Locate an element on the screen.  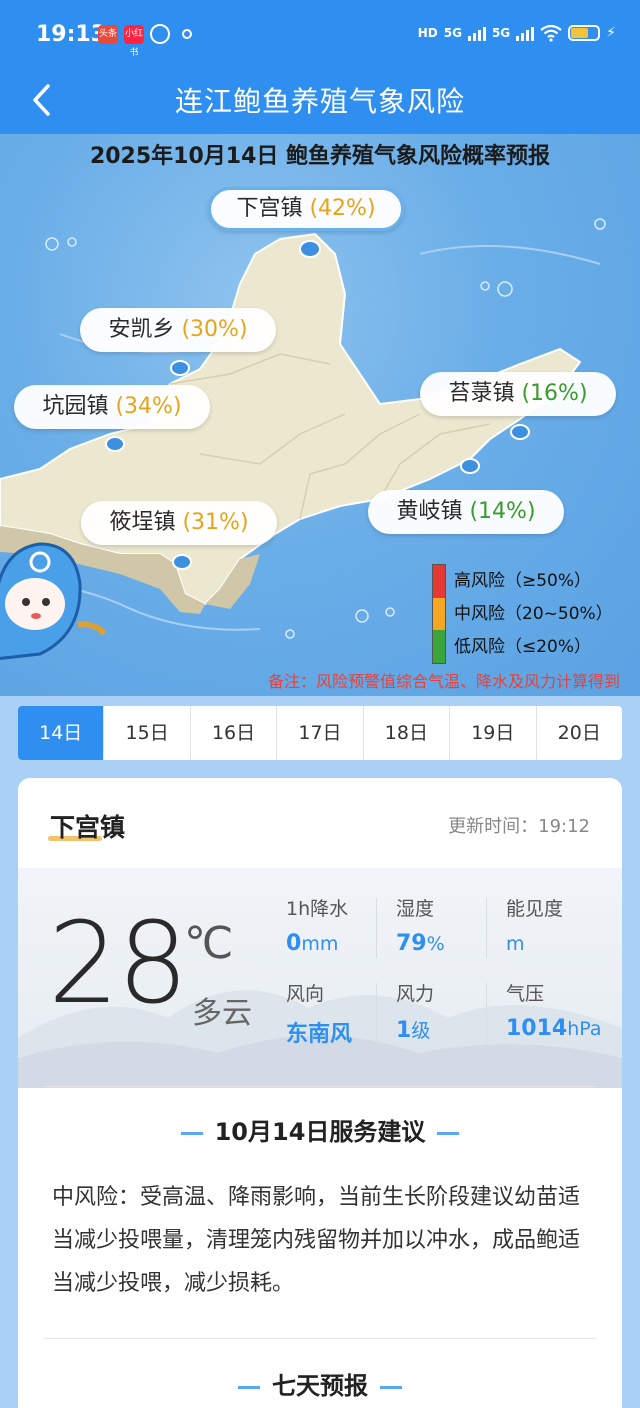
stat-label: 风向 is located at coordinates (305, 994).